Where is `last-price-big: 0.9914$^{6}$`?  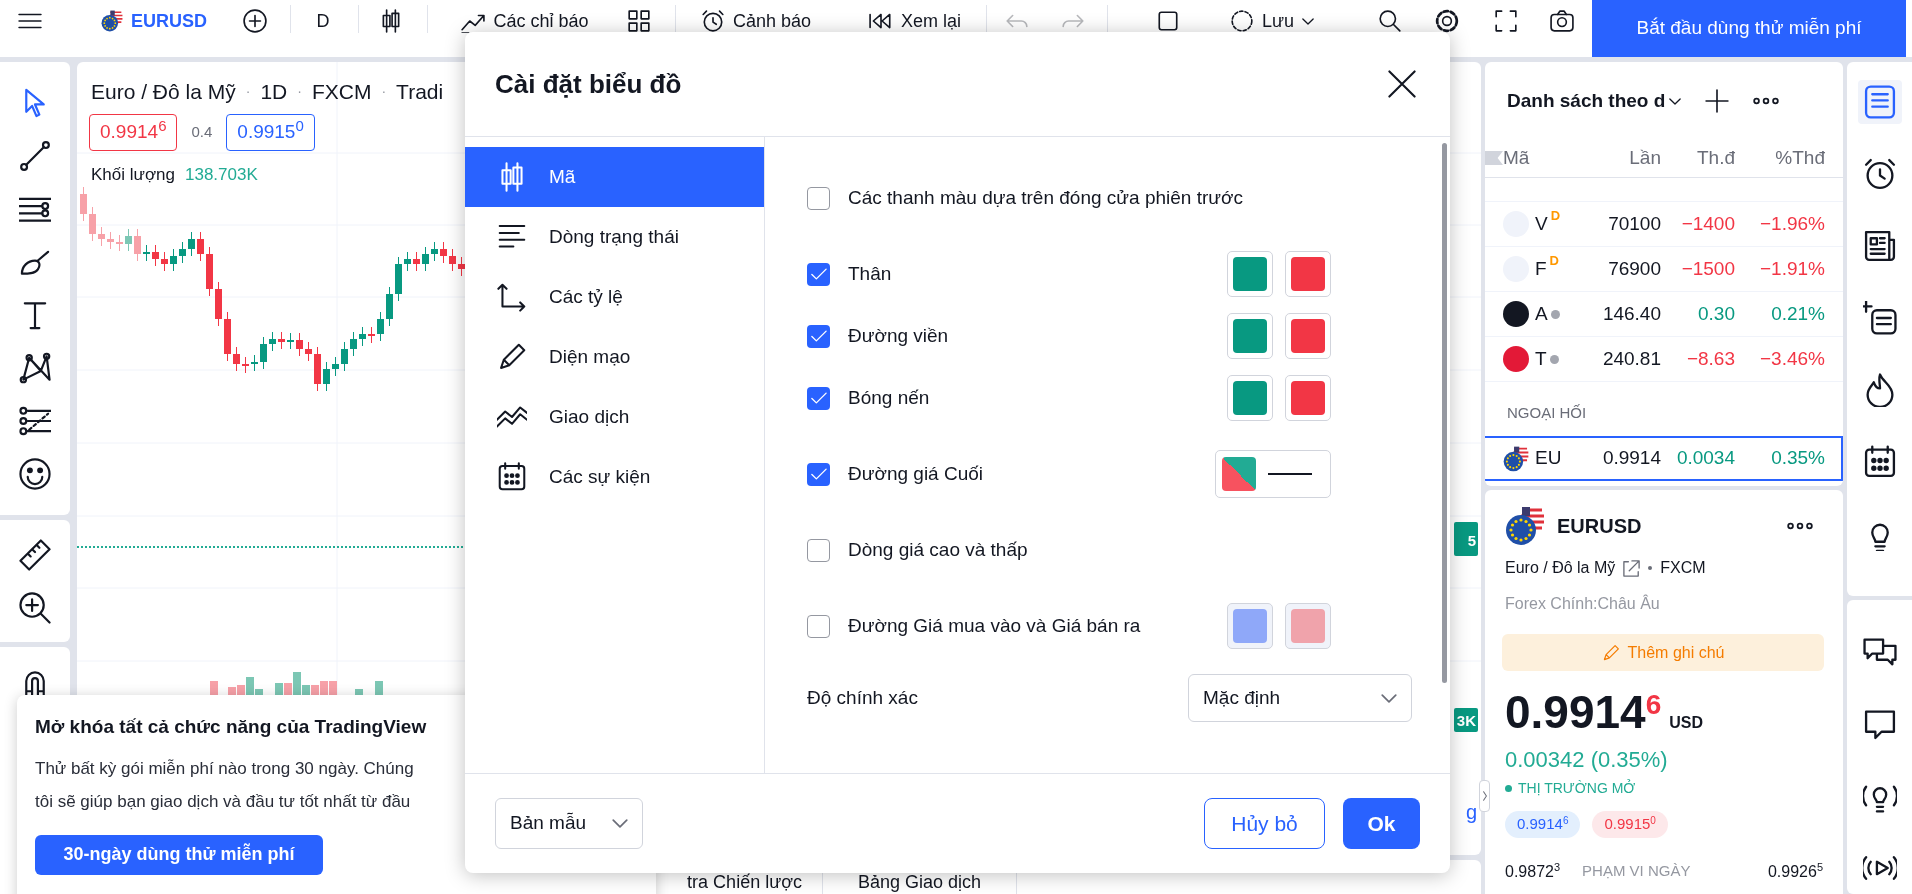
last-price-big: 0.9914$^{6}$ is located at coordinates (1583, 712).